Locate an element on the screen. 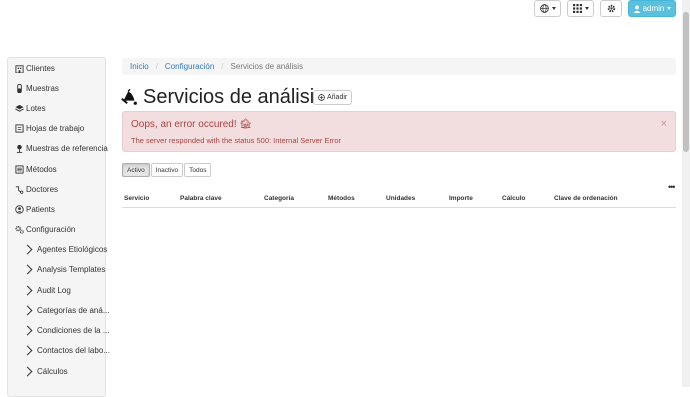  sidebar-item-muestras: Muestras is located at coordinates (37, 88).